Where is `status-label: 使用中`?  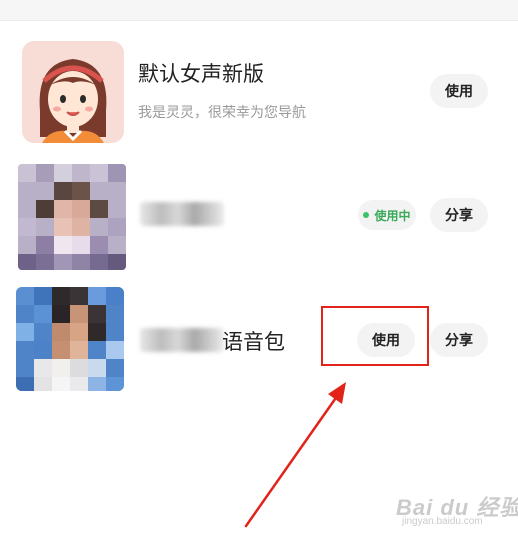
status-label: 使用中 is located at coordinates (392, 215).